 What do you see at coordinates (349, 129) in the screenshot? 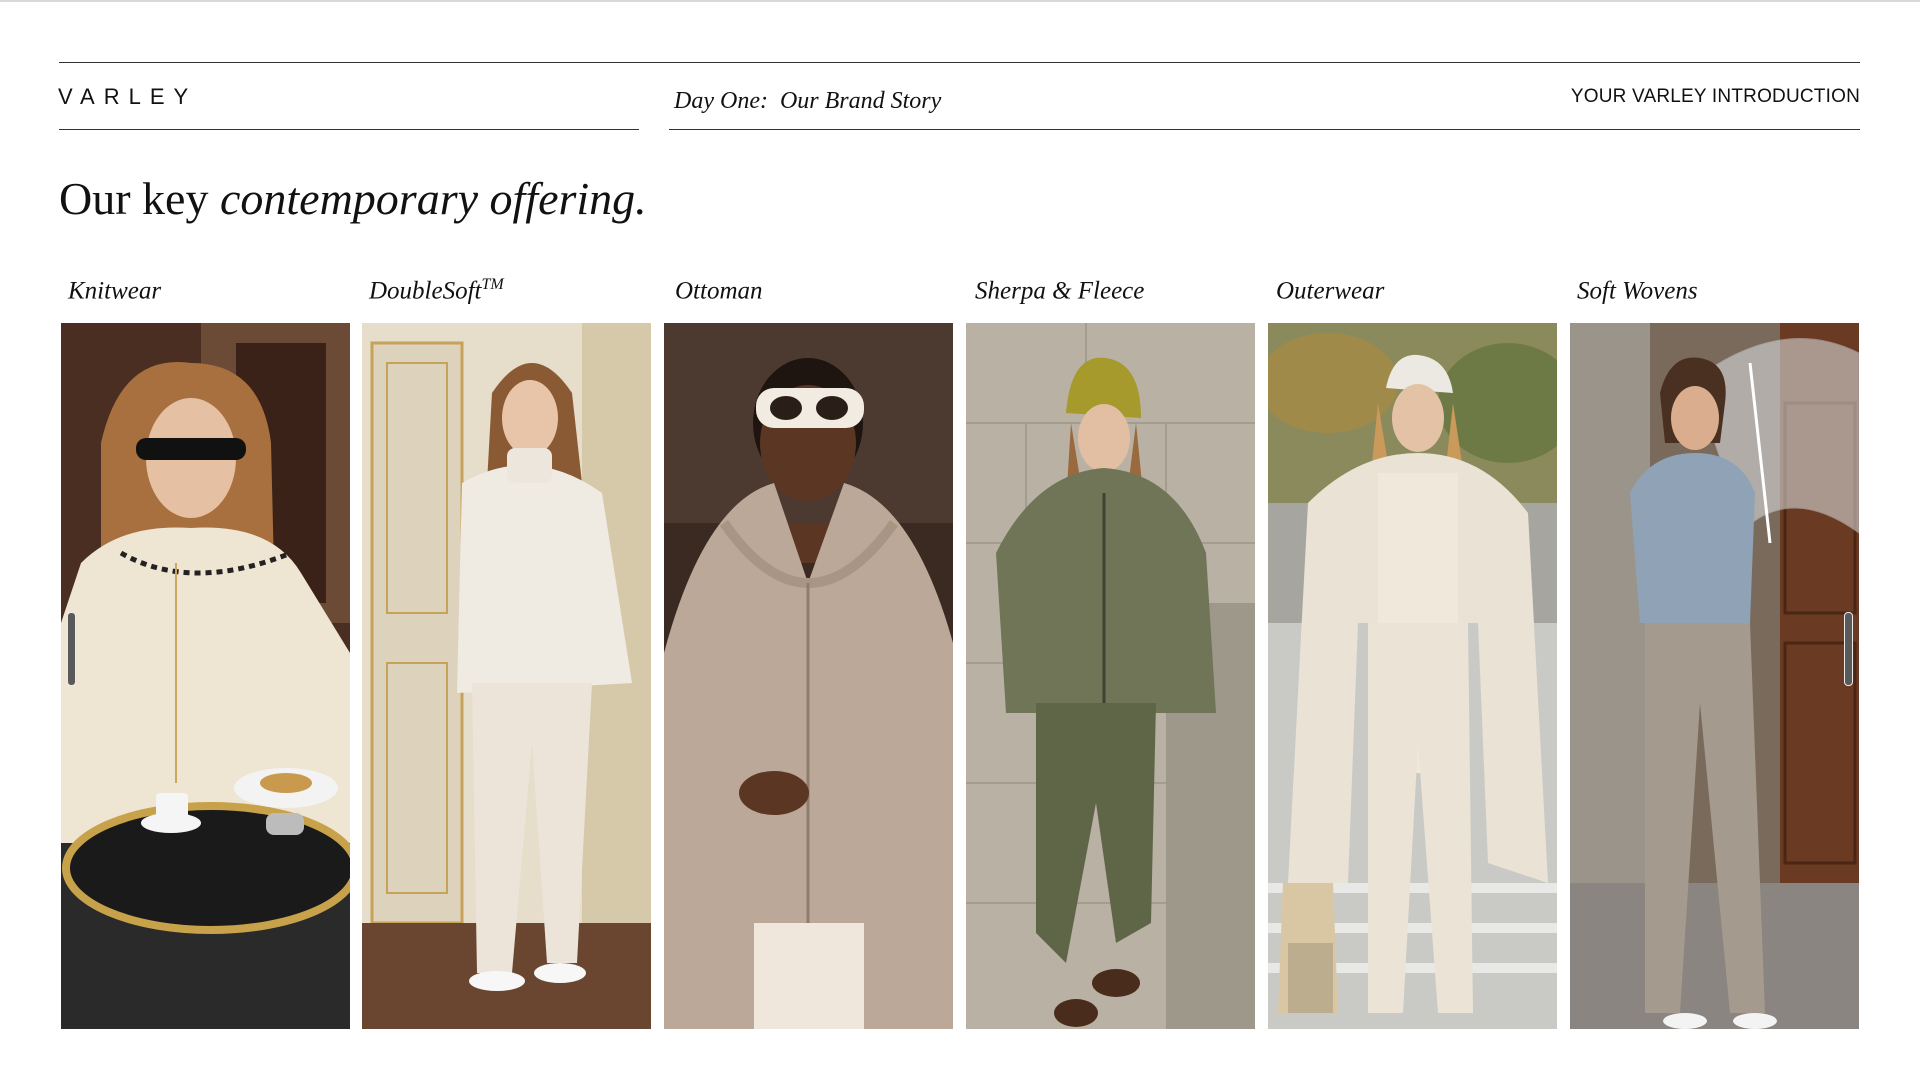
I see `header-rule-left` at bounding box center [349, 129].